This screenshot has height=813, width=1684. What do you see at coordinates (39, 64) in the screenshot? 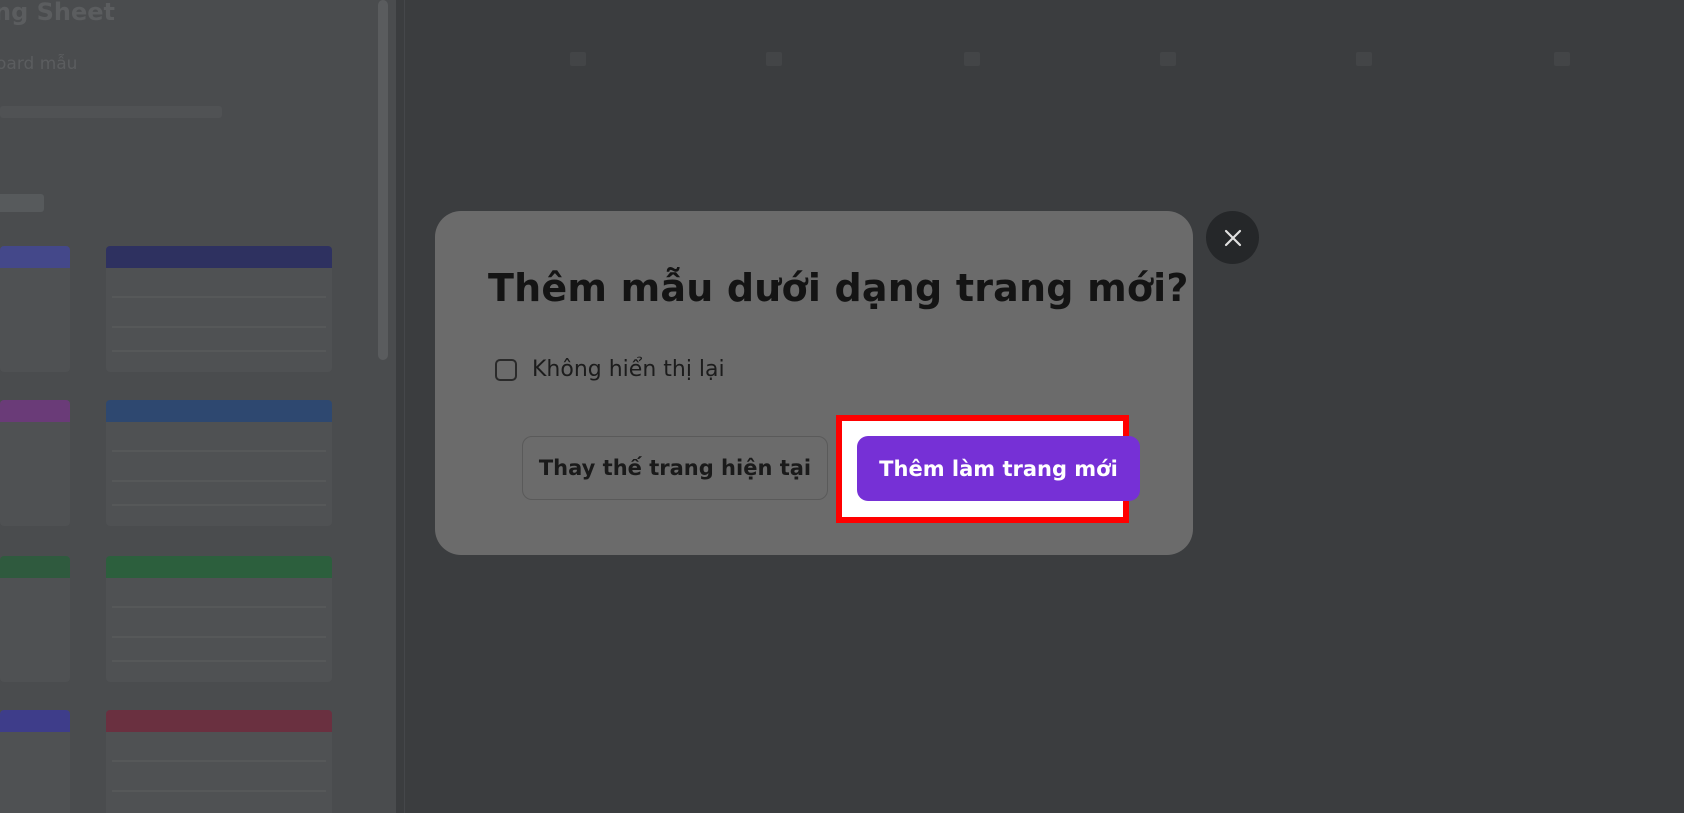
I see `background-sidebar-subtitle: oard mẫu` at bounding box center [39, 64].